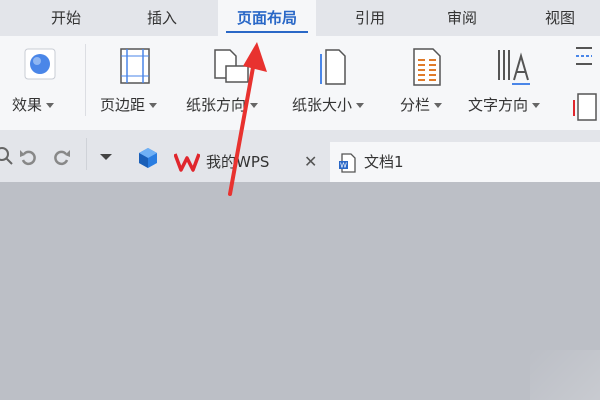 The height and width of the screenshot is (400, 600). Describe the element at coordinates (62, 156) in the screenshot. I see `redo-icon` at that location.